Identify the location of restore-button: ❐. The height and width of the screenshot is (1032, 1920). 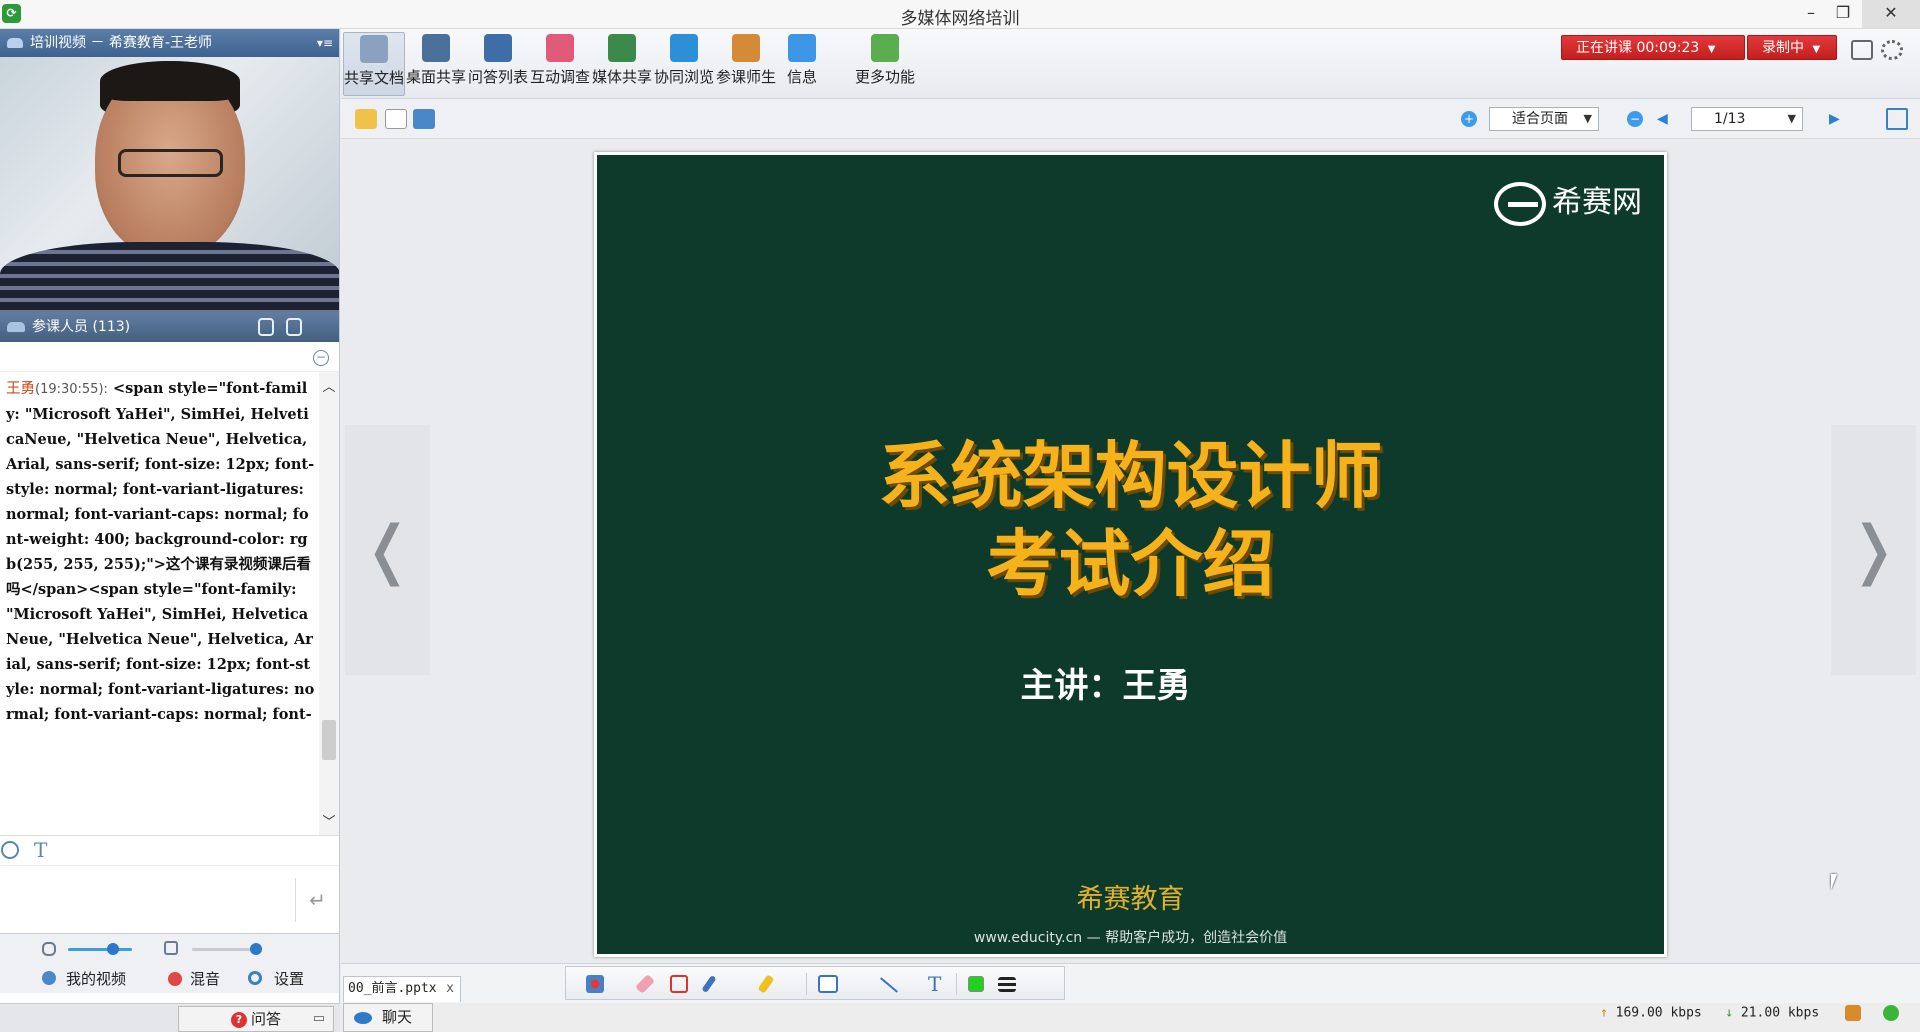
(1843, 14).